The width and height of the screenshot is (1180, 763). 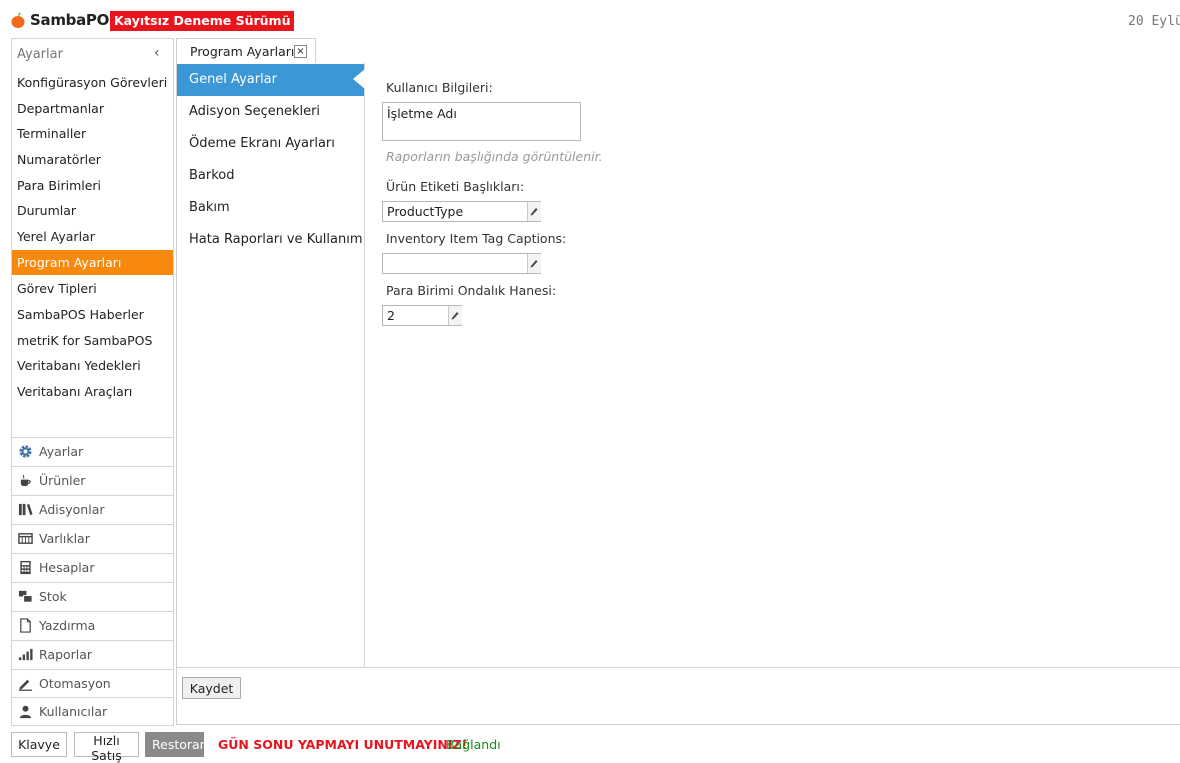 What do you see at coordinates (62, 480) in the screenshot?
I see `module-label: Ürünler` at bounding box center [62, 480].